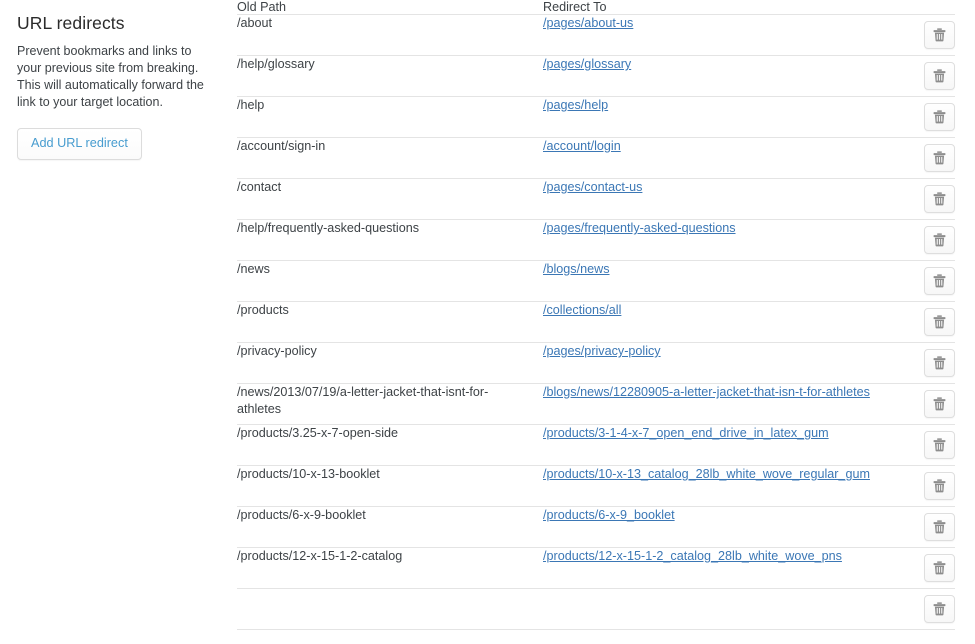 Image resolution: width=975 pixels, height=644 pixels. I want to click on table-row: /privacy-policy/pages/privacy-policy, so click(596, 363).